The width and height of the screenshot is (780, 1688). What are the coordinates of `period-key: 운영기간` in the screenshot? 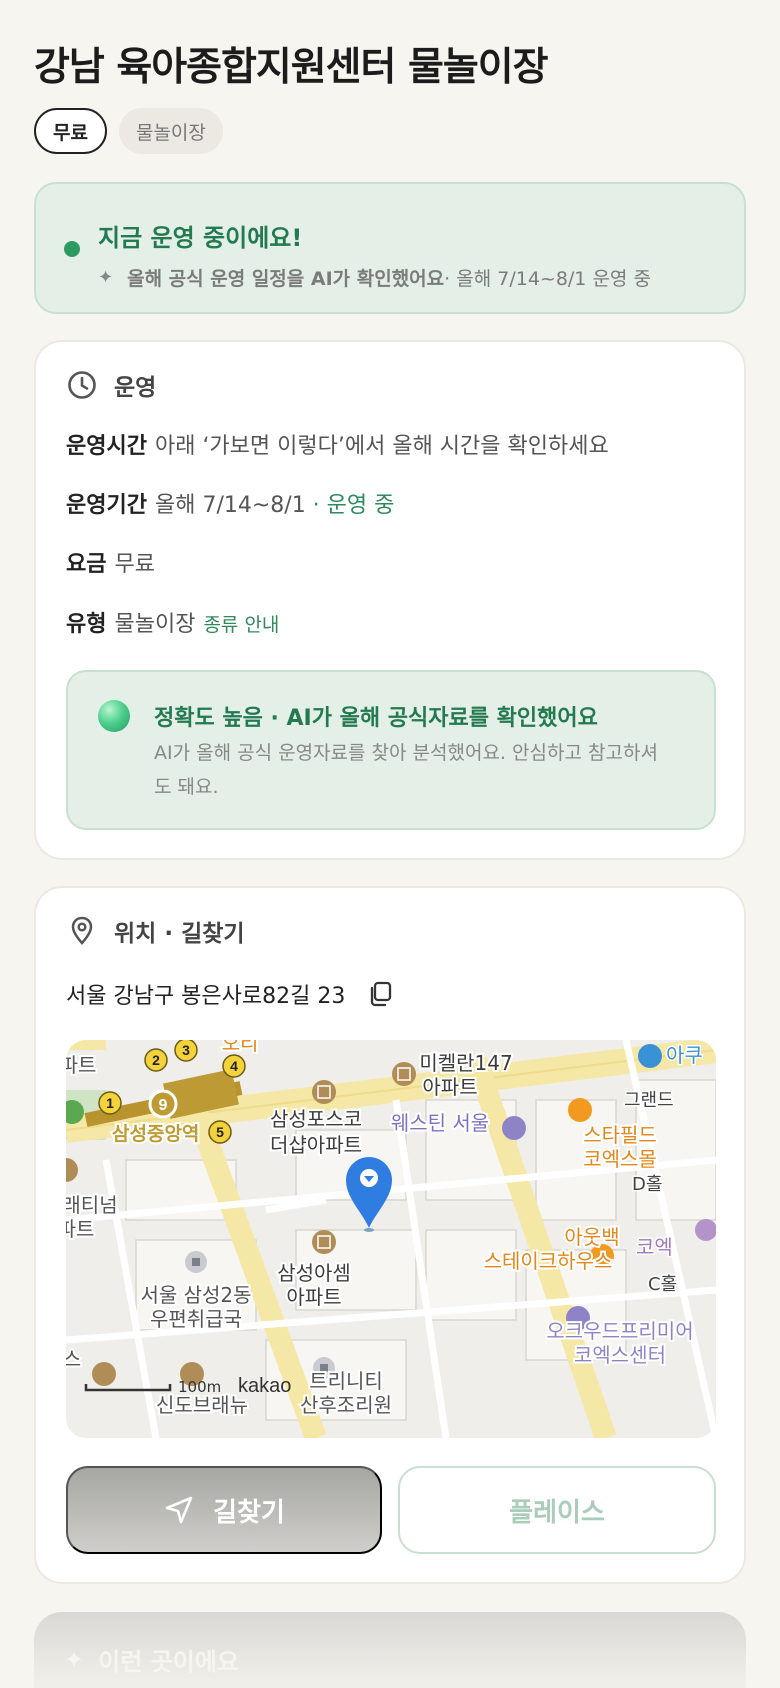 It's located at (106, 505).